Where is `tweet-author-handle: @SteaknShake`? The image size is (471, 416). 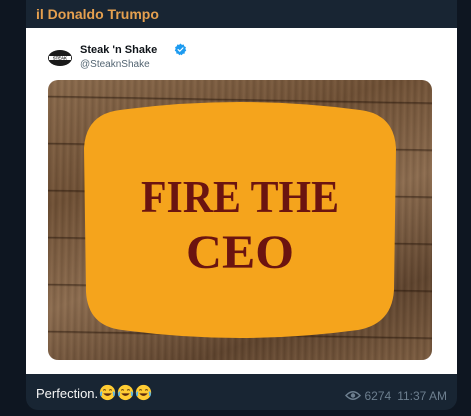 tweet-author-handle: @SteaknShake is located at coordinates (115, 64).